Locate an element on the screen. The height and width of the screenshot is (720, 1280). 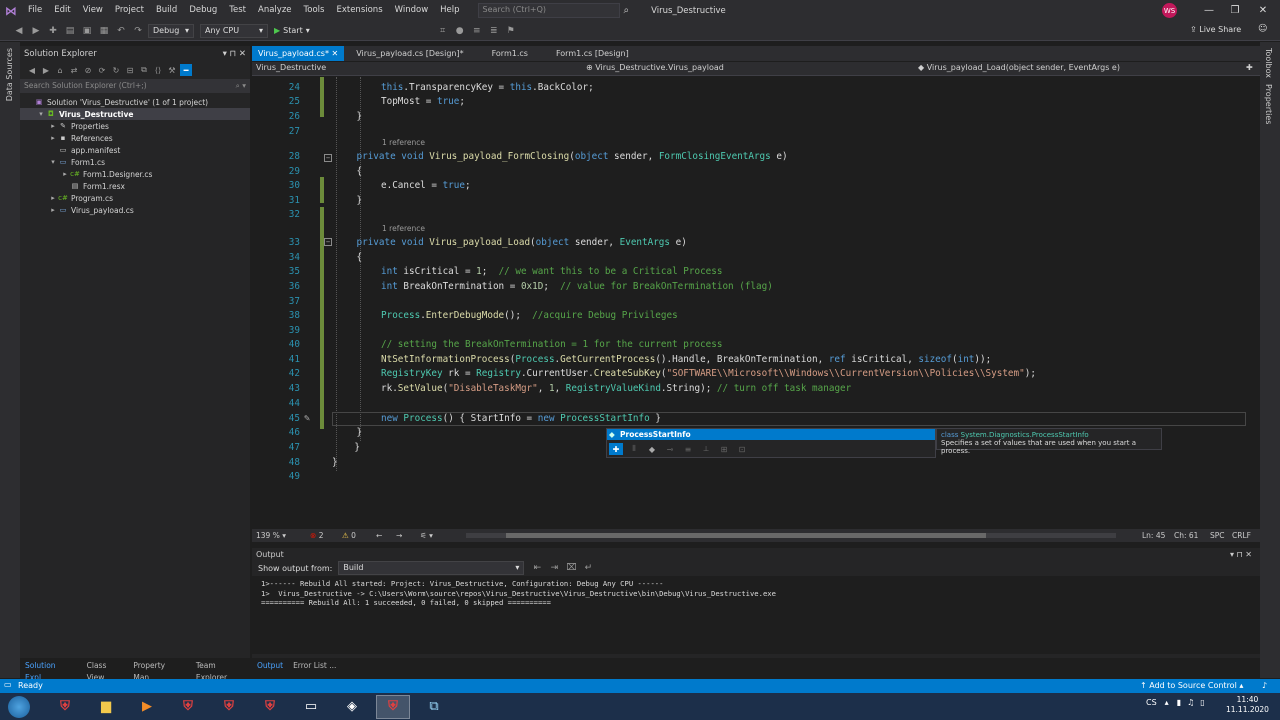
document-tab: Form1.cs is located at coordinates (510, 53).